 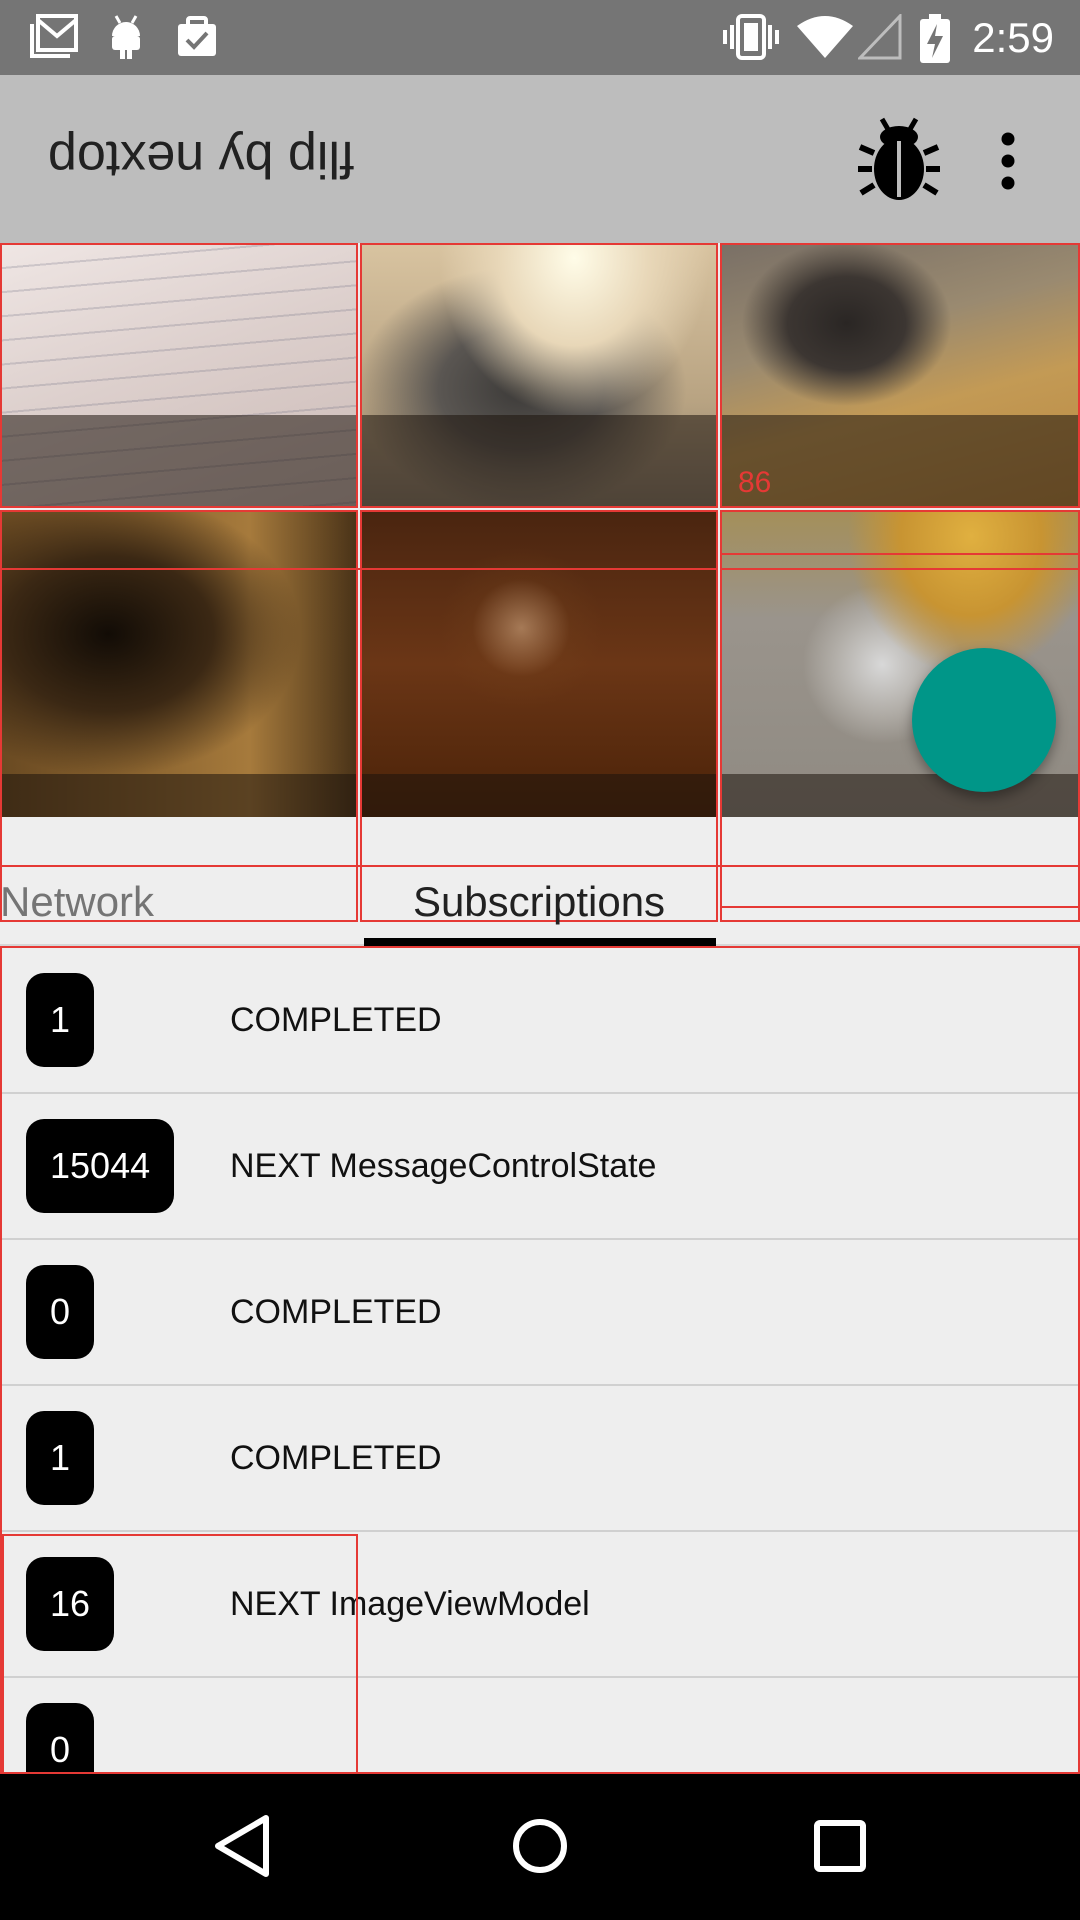 I want to click on floating-action-button, so click(x=984, y=720).